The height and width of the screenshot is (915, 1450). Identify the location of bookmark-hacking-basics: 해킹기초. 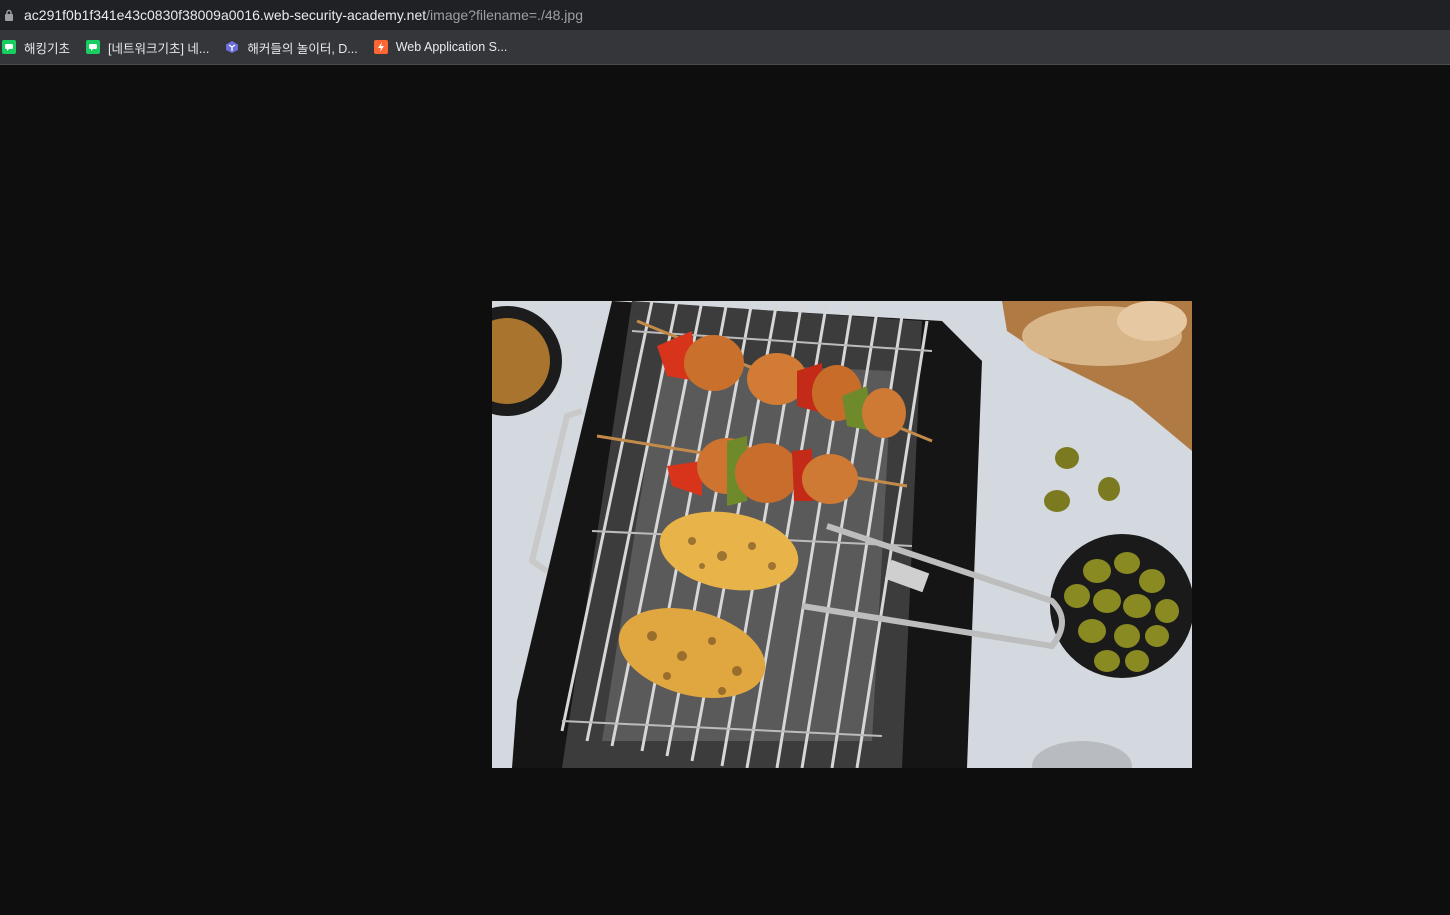
(36, 47).